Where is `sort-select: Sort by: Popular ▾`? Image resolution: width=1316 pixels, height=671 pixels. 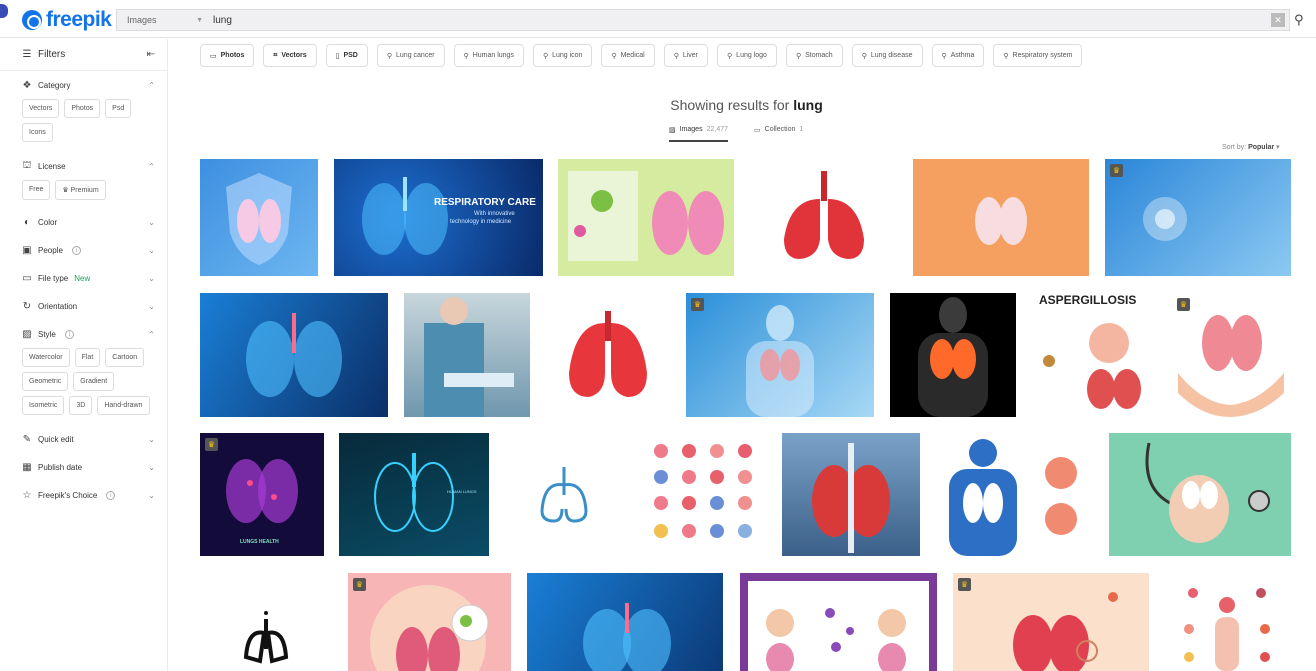 sort-select: Sort by: Popular ▾ is located at coordinates (1251, 147).